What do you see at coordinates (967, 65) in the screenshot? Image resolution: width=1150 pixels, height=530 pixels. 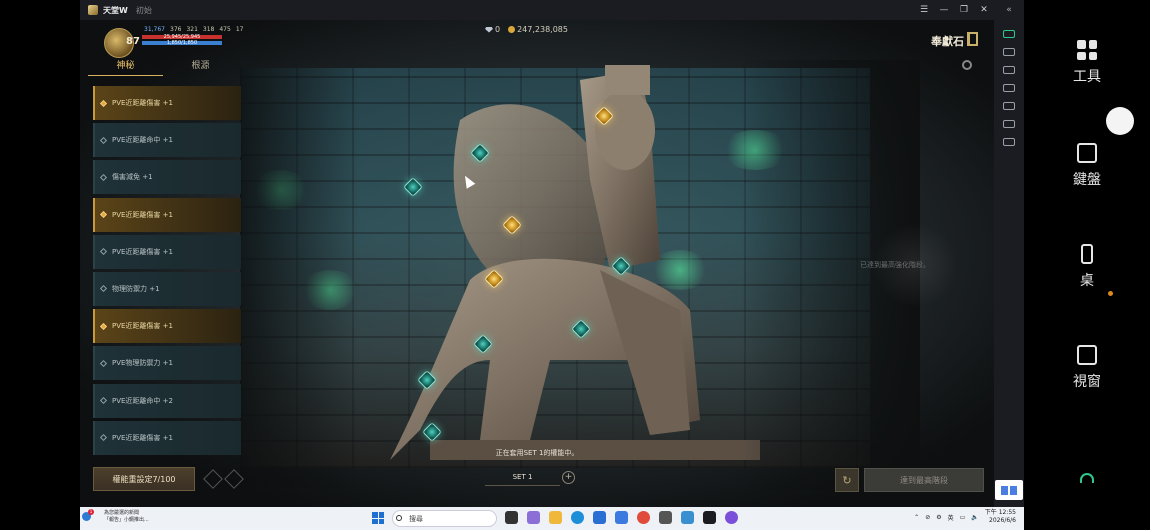 I see `gear-icon` at bounding box center [967, 65].